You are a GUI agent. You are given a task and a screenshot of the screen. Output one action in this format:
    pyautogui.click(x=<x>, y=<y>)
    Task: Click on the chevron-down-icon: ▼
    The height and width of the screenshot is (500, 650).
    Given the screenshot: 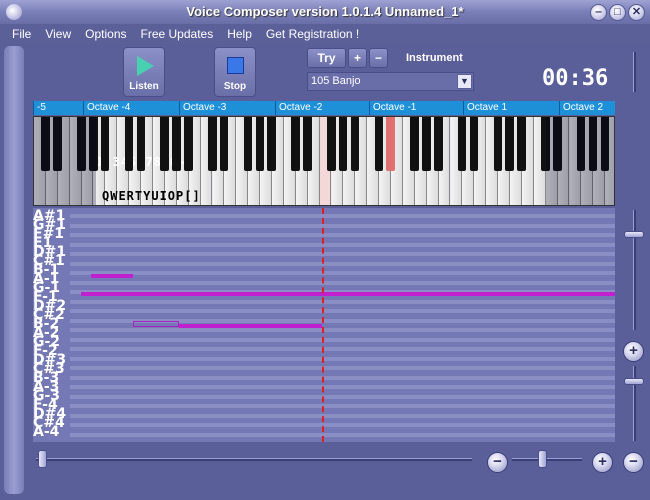 What is the action you would take?
    pyautogui.click(x=464, y=81)
    